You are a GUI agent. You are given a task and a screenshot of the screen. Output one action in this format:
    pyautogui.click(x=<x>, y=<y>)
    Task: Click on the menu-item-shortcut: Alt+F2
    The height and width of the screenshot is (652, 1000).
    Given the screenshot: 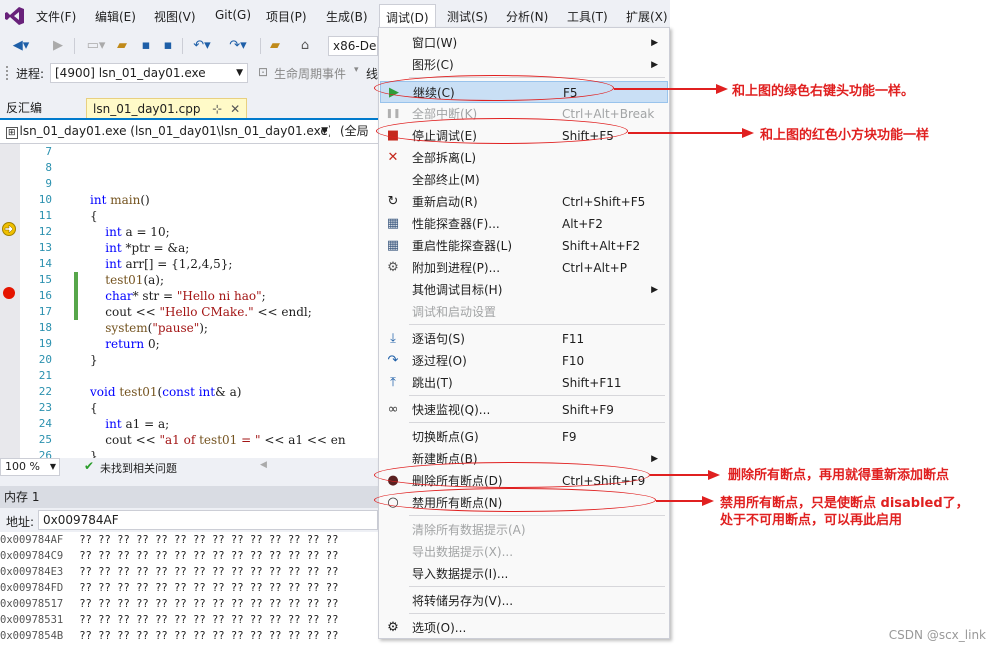 What is the action you would take?
    pyautogui.click(x=582, y=224)
    